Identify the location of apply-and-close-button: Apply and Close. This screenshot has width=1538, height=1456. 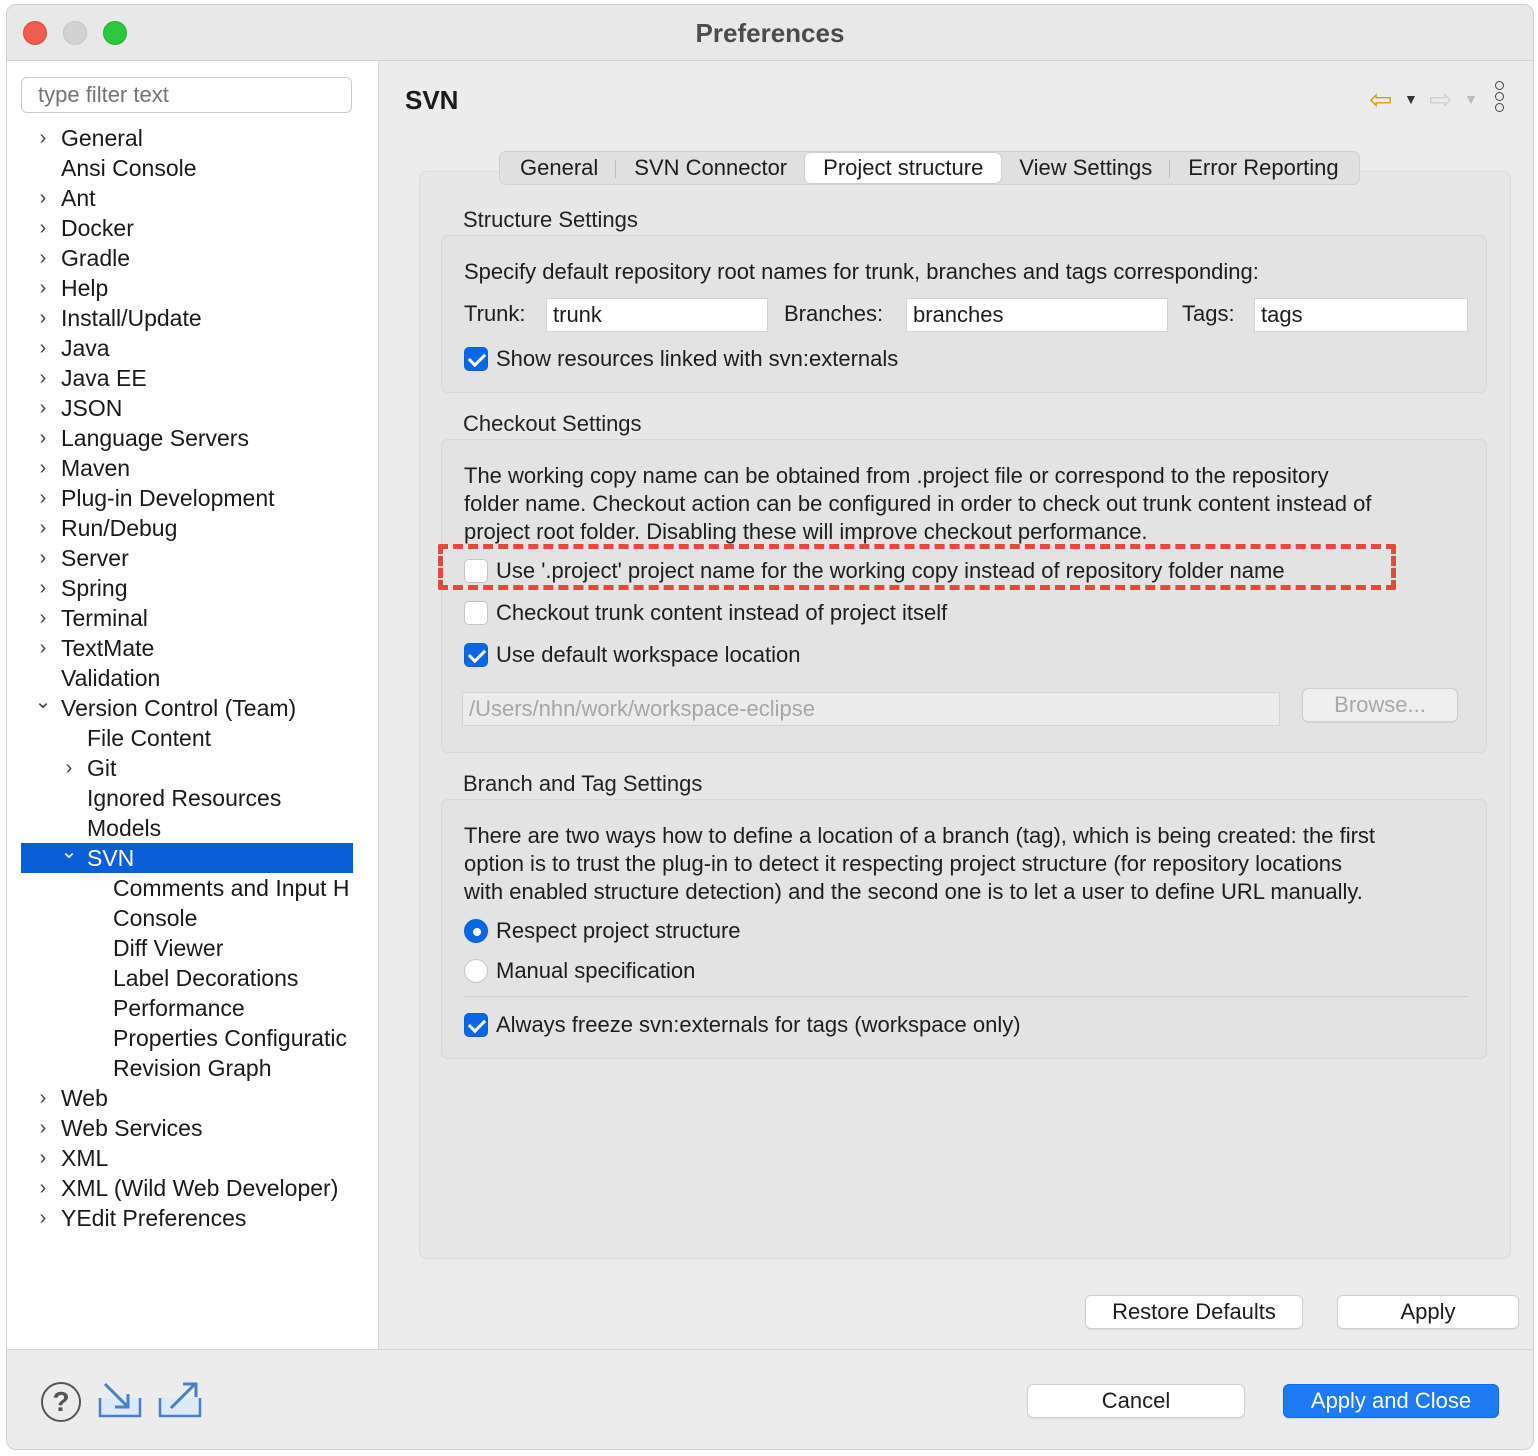
(1391, 1401).